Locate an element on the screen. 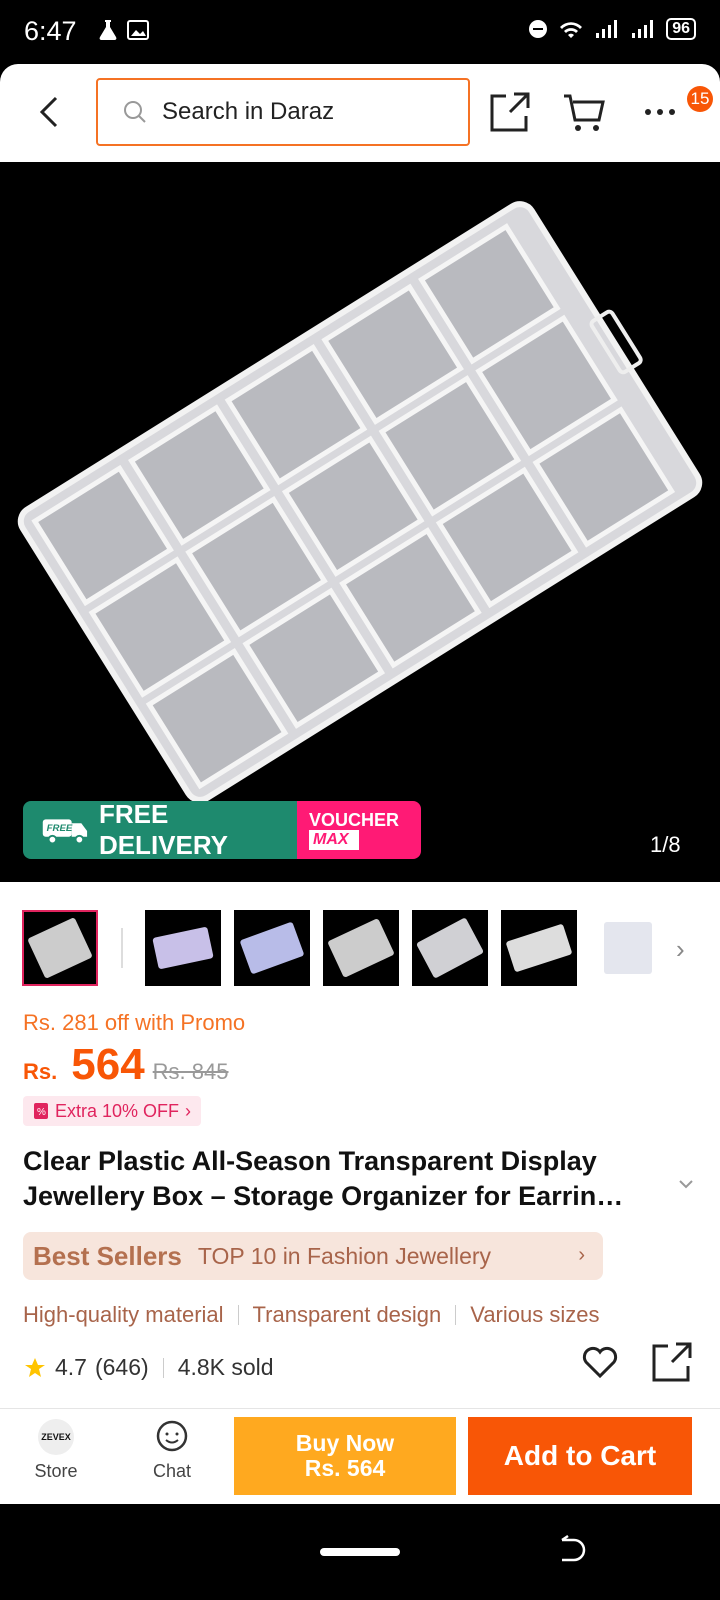 This screenshot has width=720, height=1600. buy-now-label: Buy Now is located at coordinates (345, 1443).